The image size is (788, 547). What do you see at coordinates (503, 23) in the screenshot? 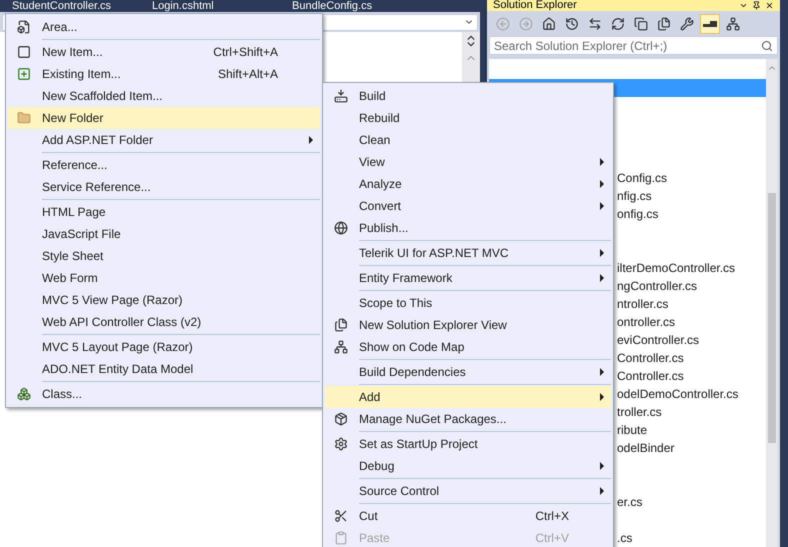
I see `back-icon` at bounding box center [503, 23].